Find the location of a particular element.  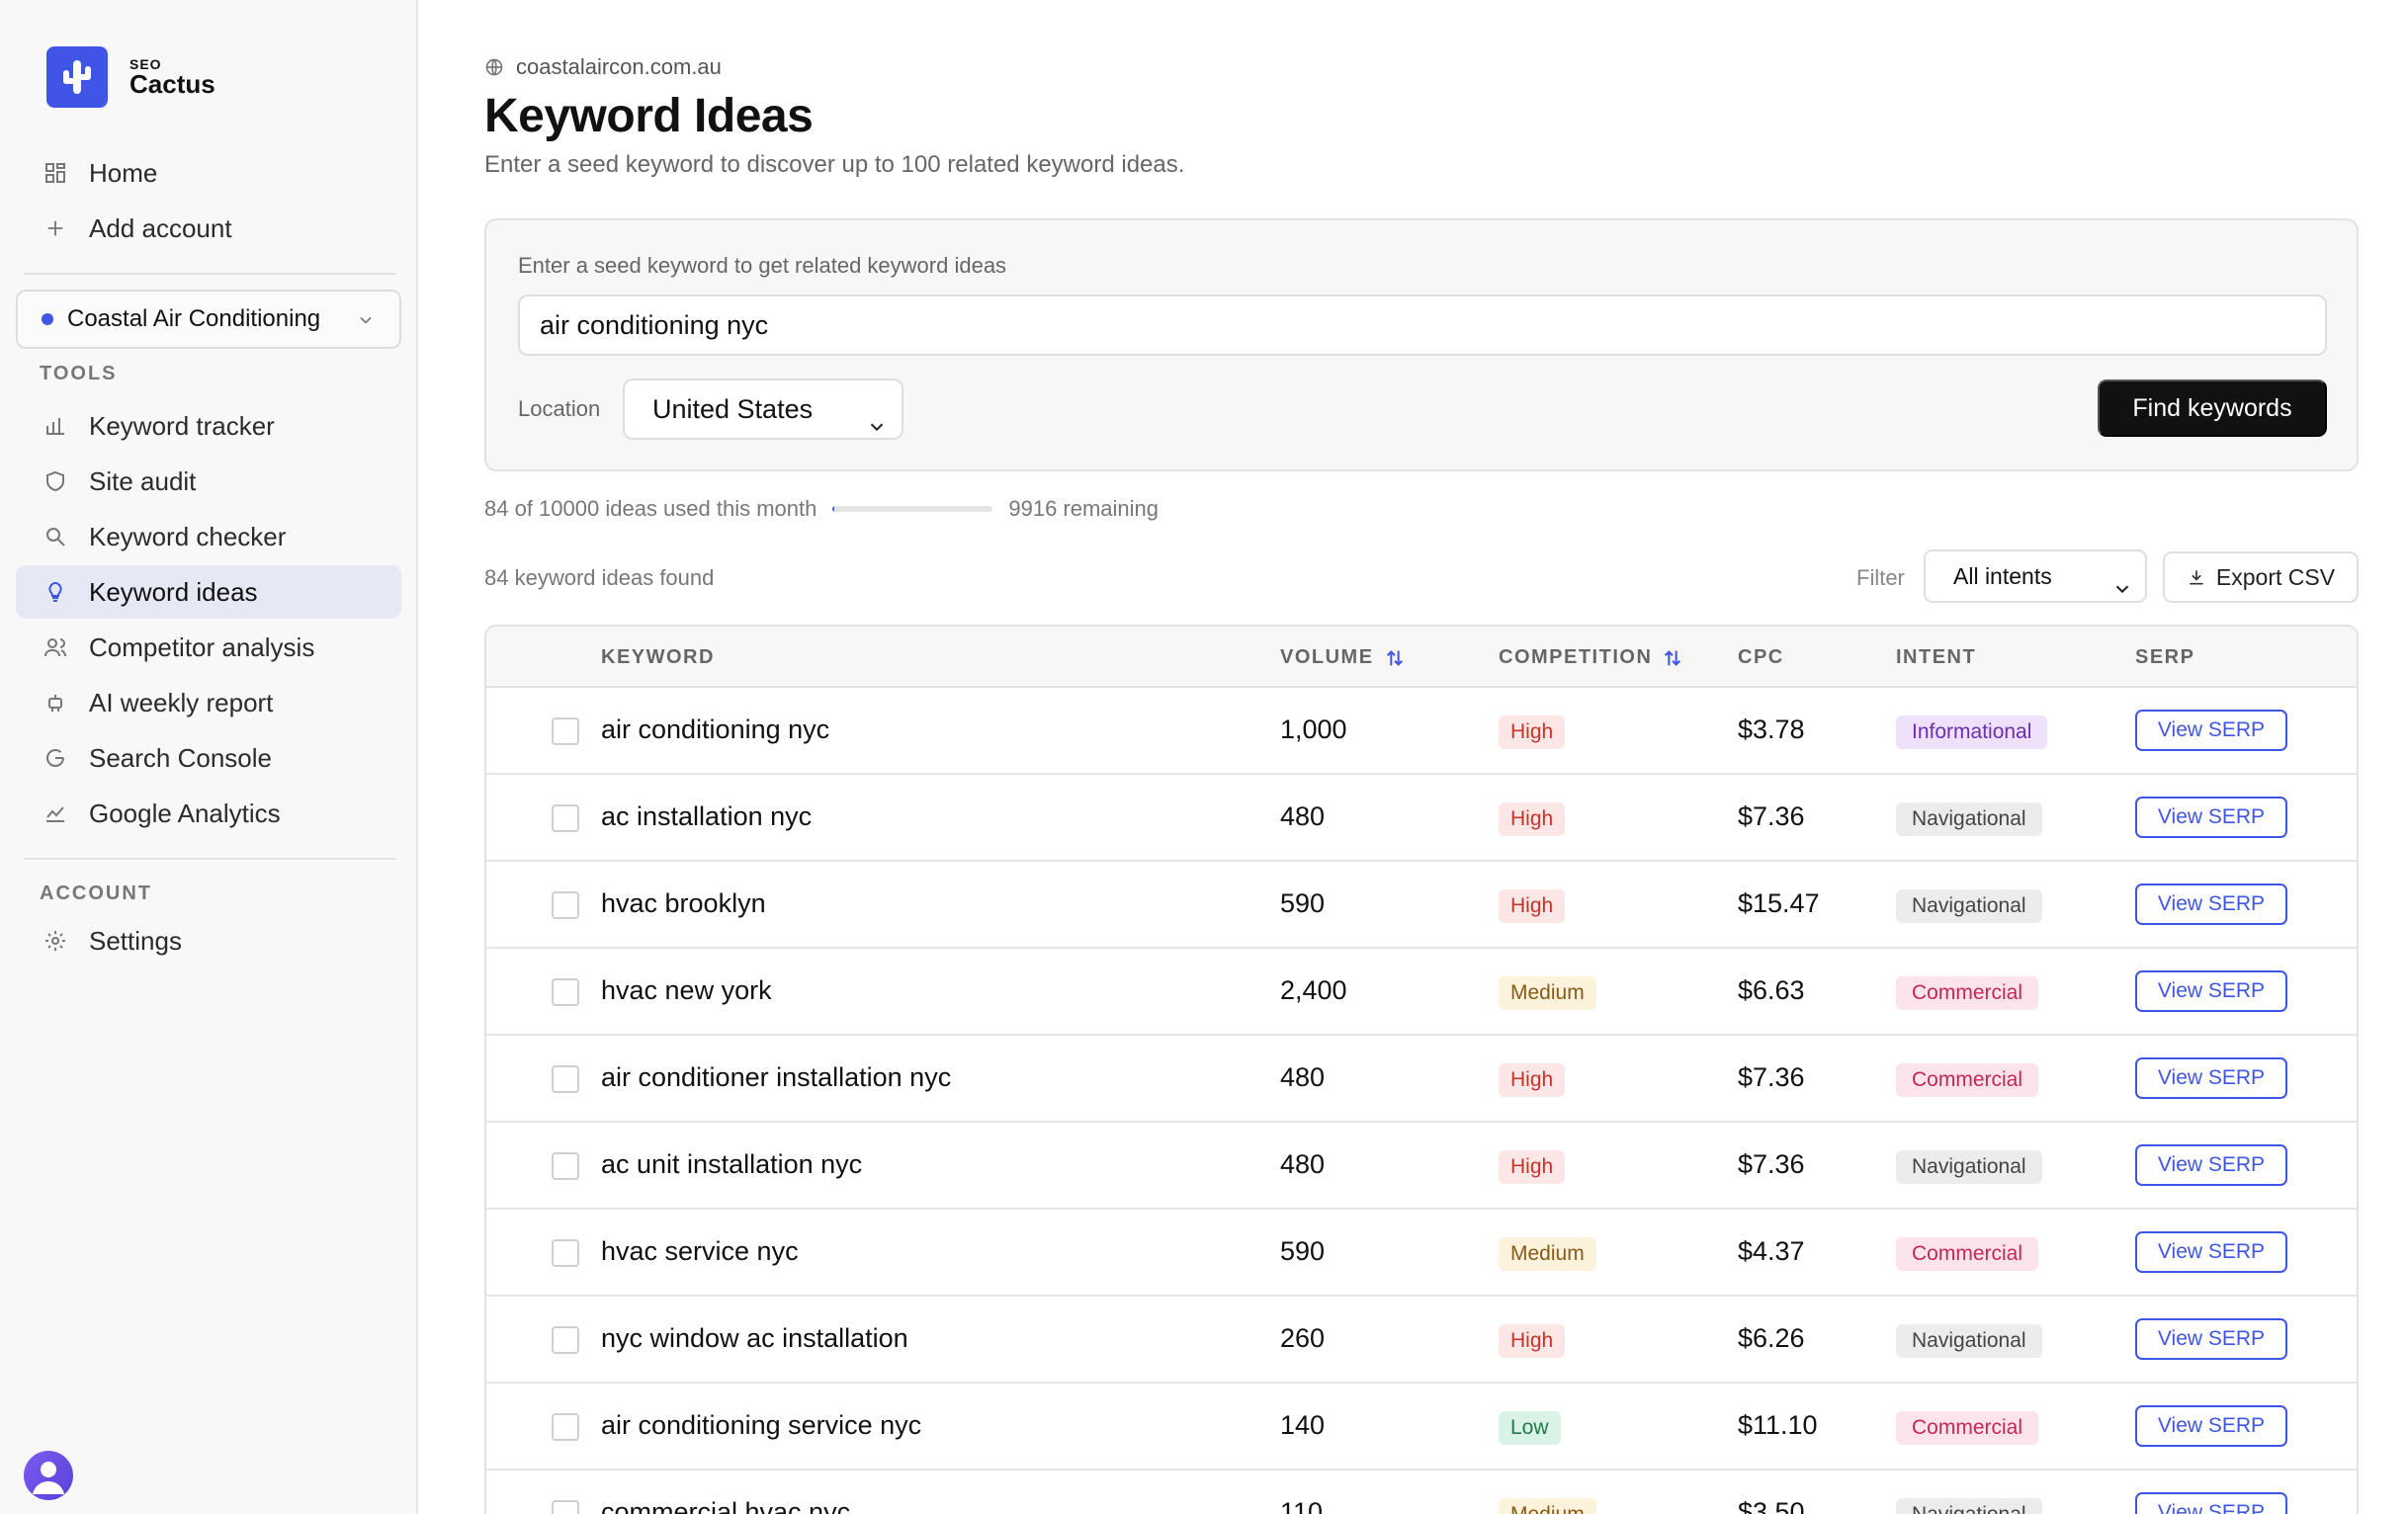

usage-progress-bar is located at coordinates (912, 509).